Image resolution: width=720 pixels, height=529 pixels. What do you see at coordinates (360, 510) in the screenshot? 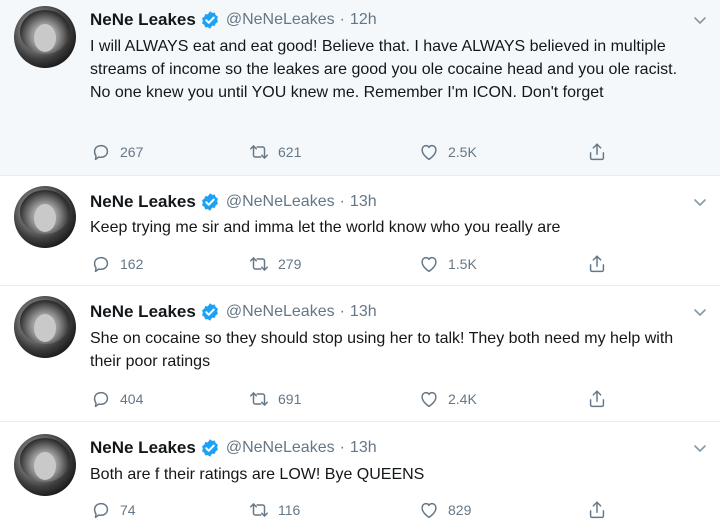
I see `tweet-actions: 74 116 829` at bounding box center [360, 510].